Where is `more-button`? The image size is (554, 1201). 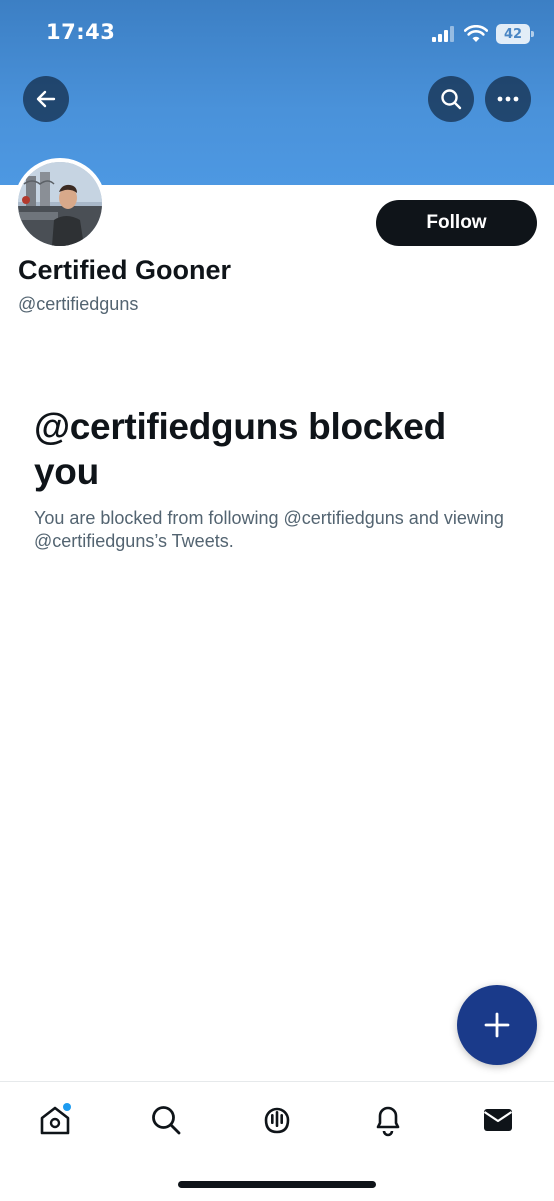
more-button is located at coordinates (508, 99).